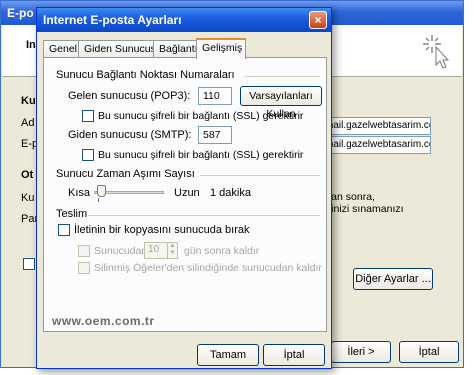 Image resolution: width=474 pixels, height=375 pixels. I want to click on background-info-line-2: ibinizi sınamanızı, so click(363, 209).